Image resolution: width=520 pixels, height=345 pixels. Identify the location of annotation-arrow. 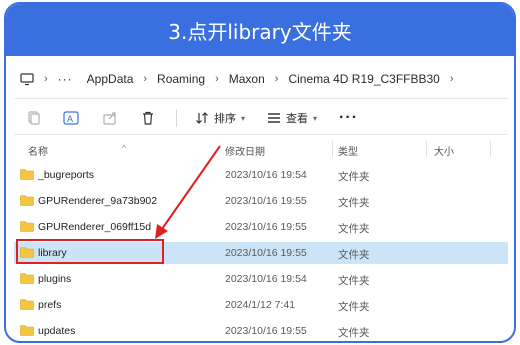
(188, 192).